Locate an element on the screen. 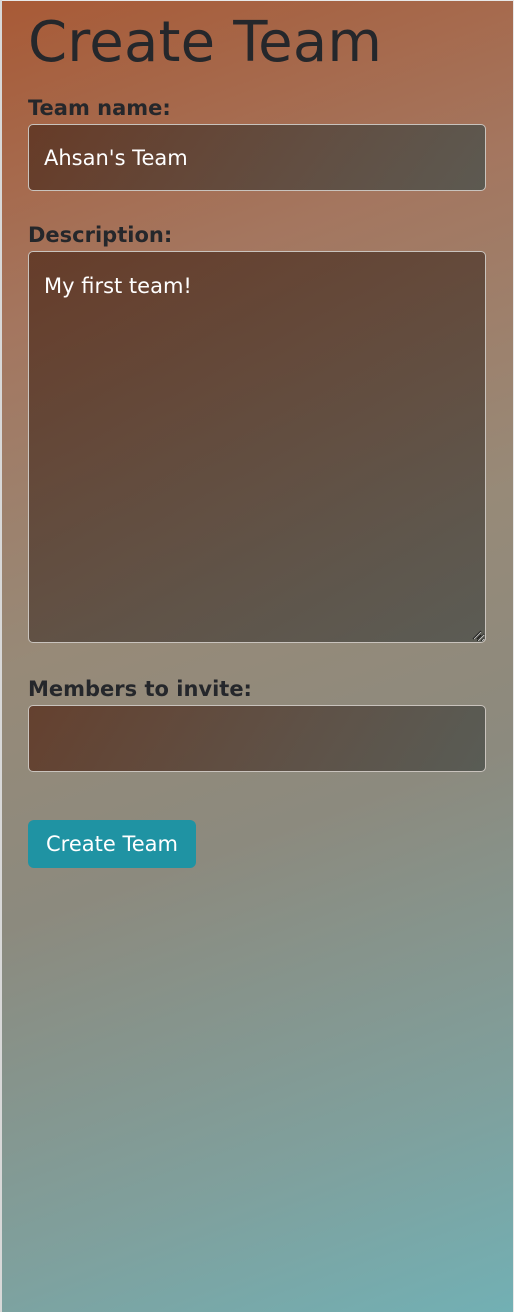 The width and height of the screenshot is (514, 1312). team-name-label: Team name: is located at coordinates (99, 108).